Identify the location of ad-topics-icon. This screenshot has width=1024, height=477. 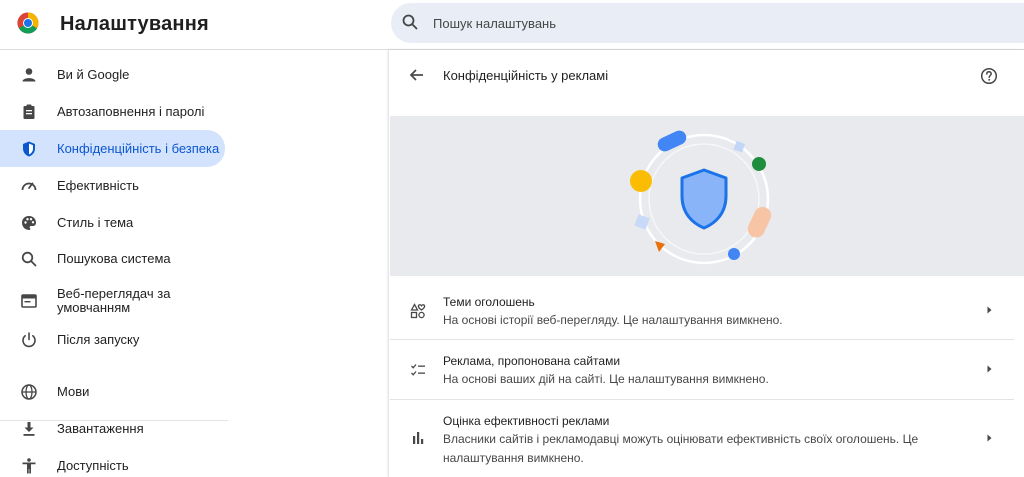
(418, 311).